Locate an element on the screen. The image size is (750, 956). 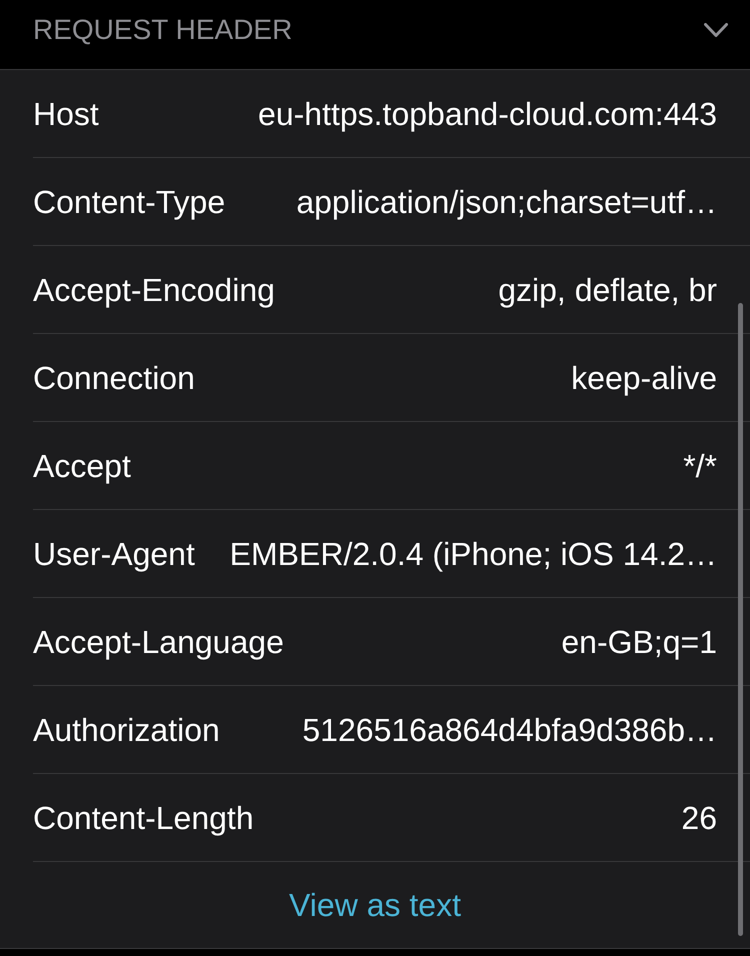
header-value: */* is located at coordinates (700, 466).